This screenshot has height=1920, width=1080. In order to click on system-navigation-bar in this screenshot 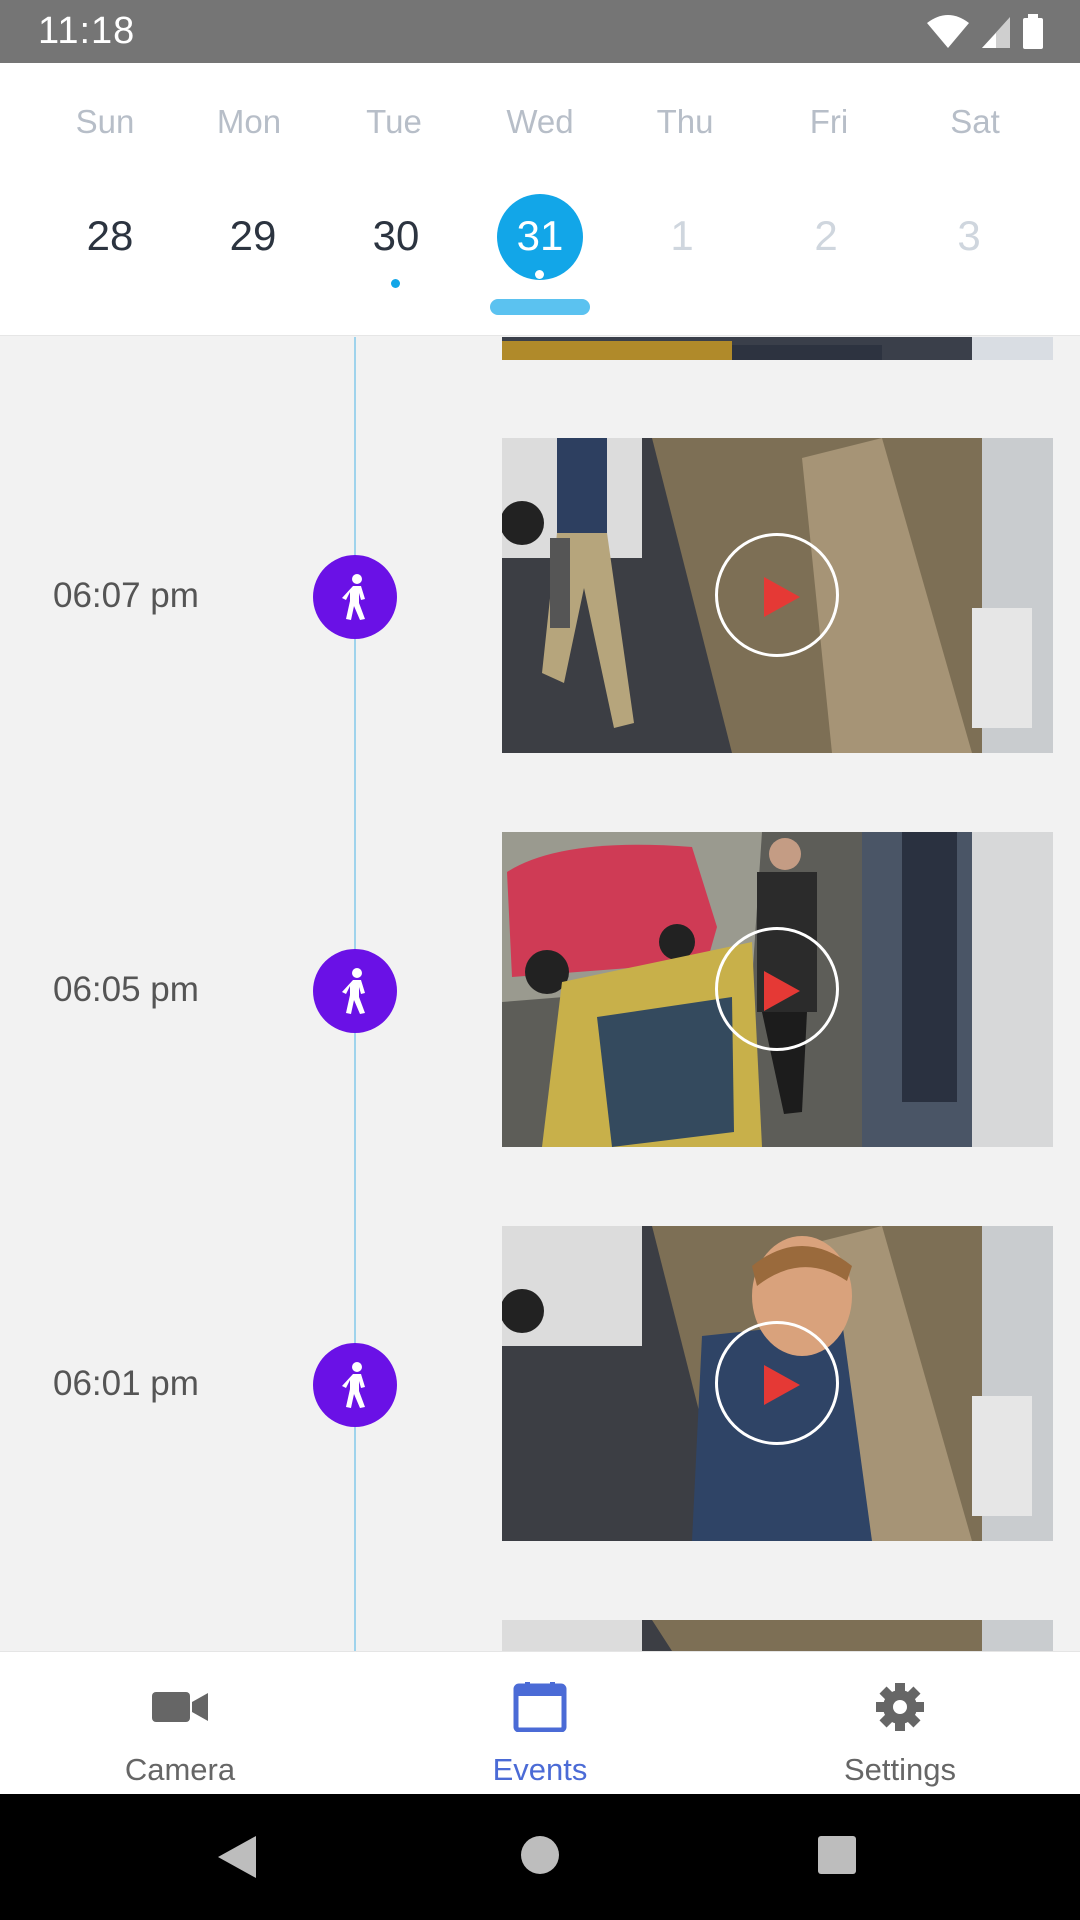, I will do `click(540, 1857)`.